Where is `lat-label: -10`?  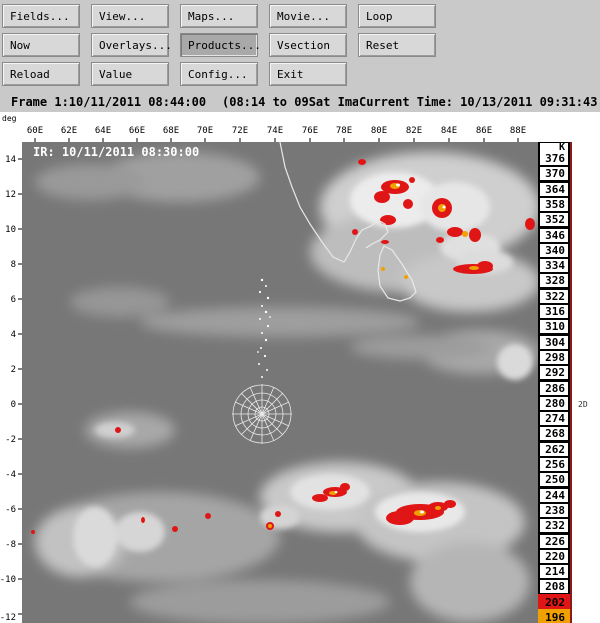
lat-label: -10 is located at coordinates (8, 580).